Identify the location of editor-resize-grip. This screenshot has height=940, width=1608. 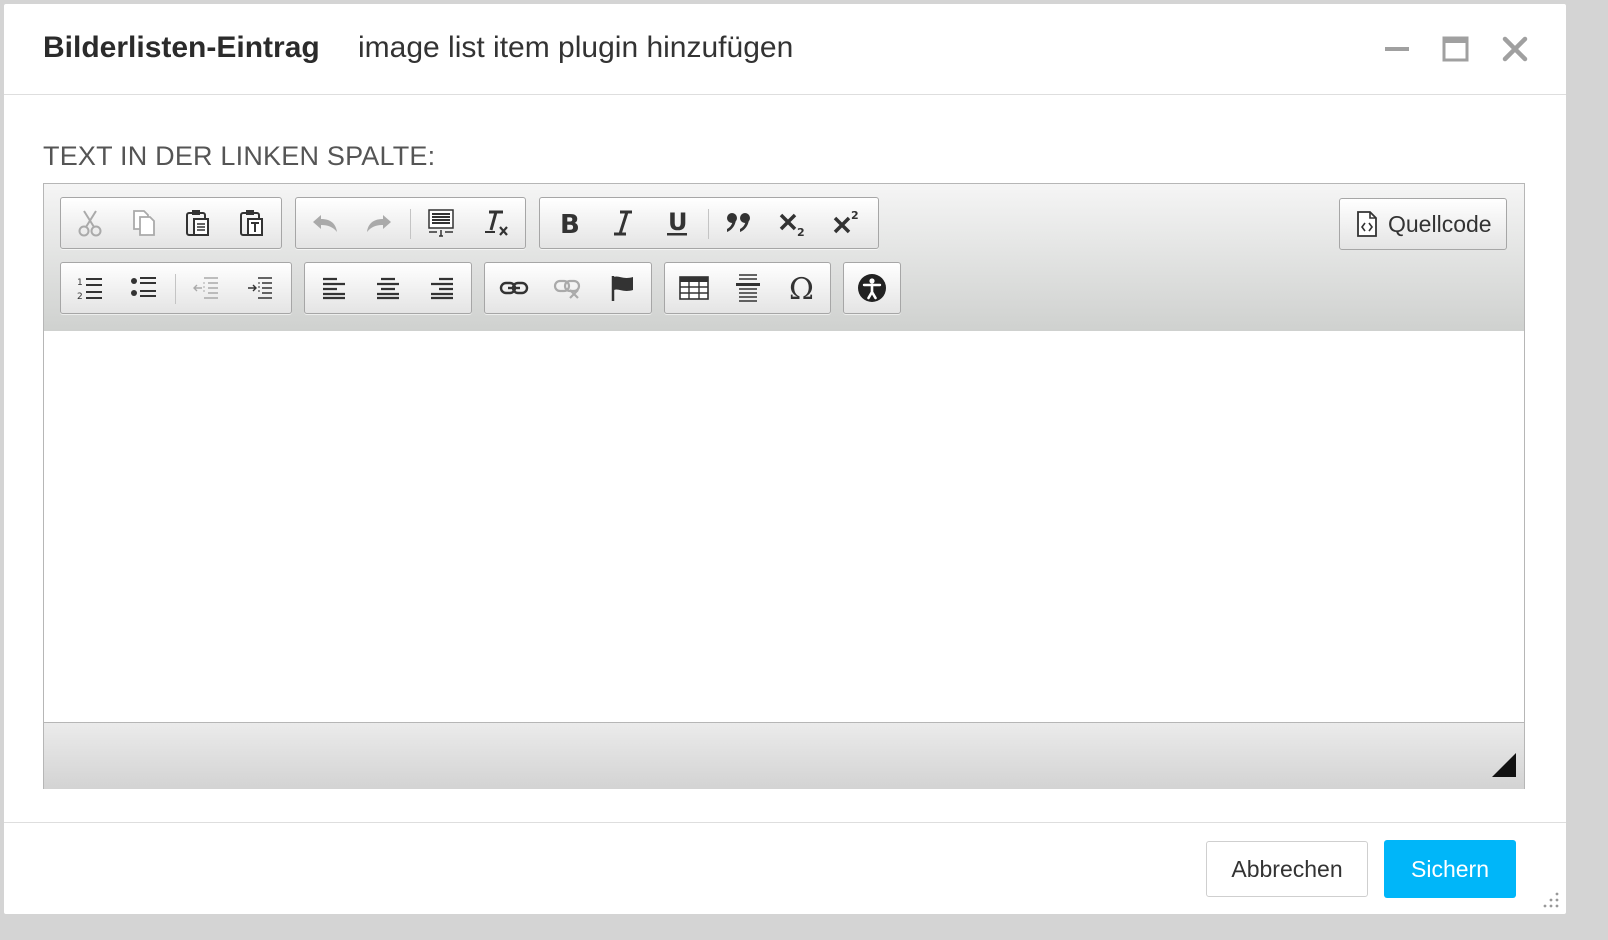
(1504, 765).